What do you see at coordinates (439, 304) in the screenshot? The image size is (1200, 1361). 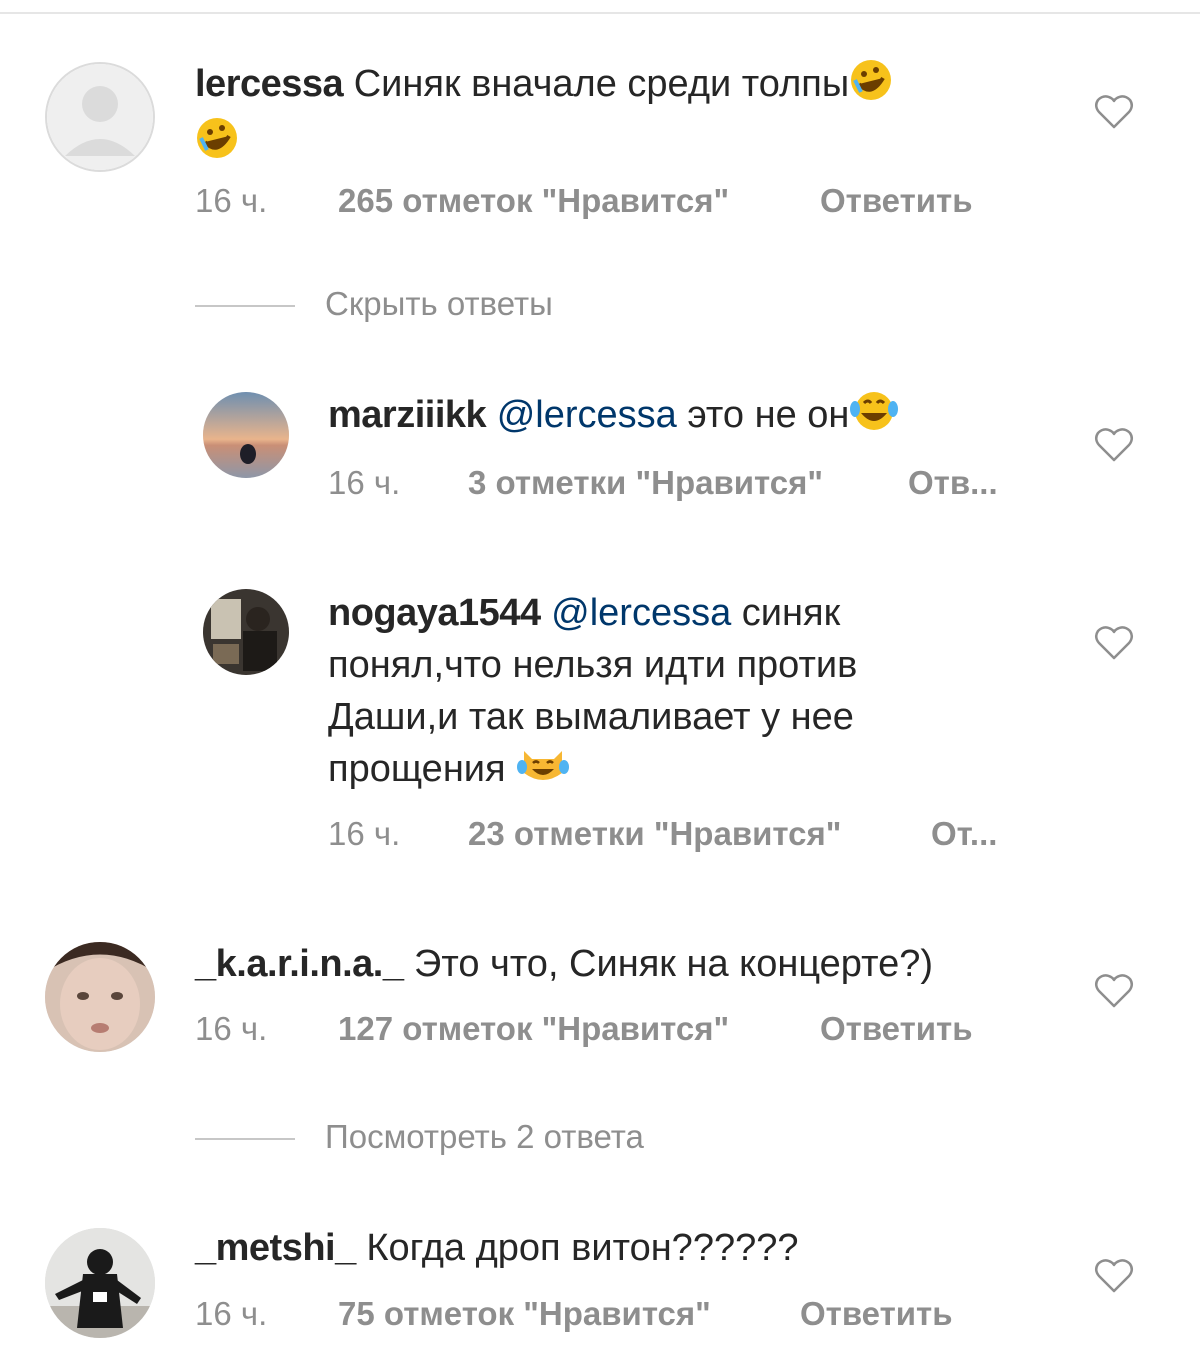 I see `hide-replies-label: Скрыть ответы` at bounding box center [439, 304].